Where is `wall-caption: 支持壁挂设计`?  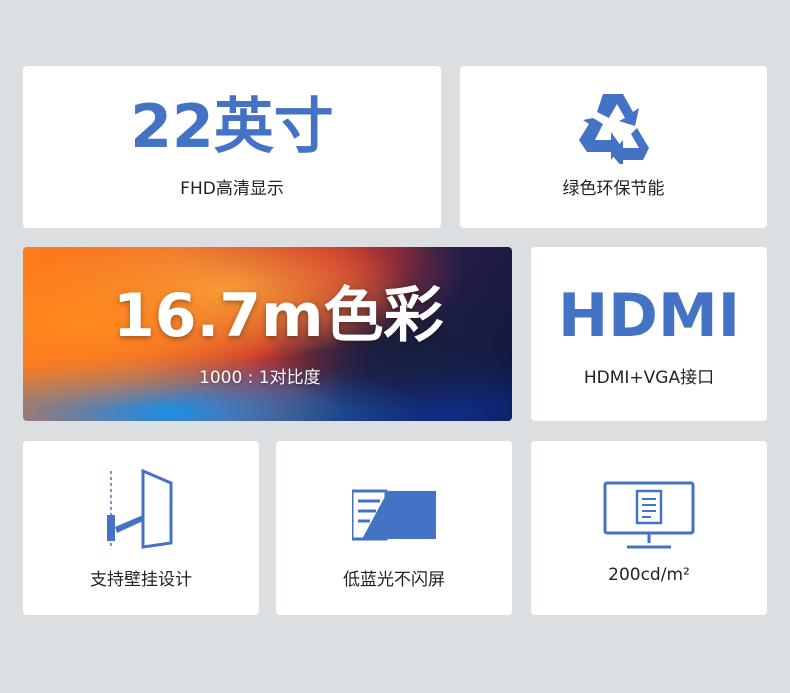
wall-caption: 支持壁挂设计 is located at coordinates (141, 580).